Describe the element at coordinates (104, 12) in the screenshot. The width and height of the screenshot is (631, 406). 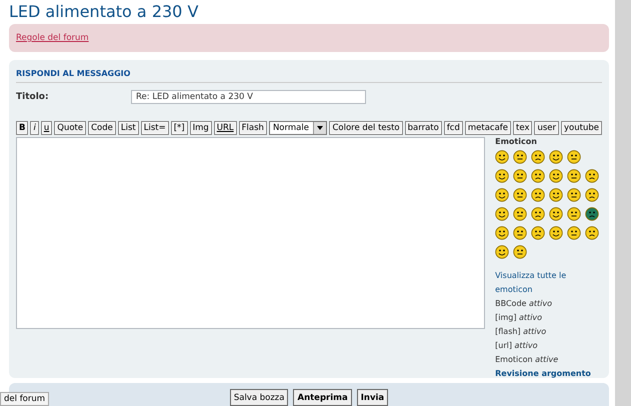
I see `topic-title: LED alimentato a 230 V` at that location.